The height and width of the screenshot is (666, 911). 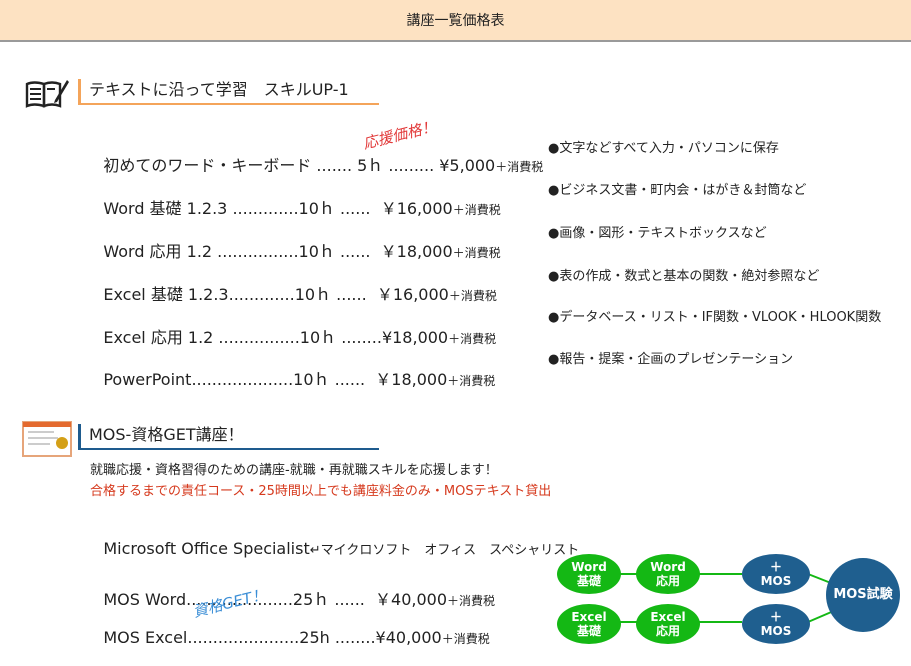 I want to click on mos-exam-node: MOS試験, so click(x=863, y=595).